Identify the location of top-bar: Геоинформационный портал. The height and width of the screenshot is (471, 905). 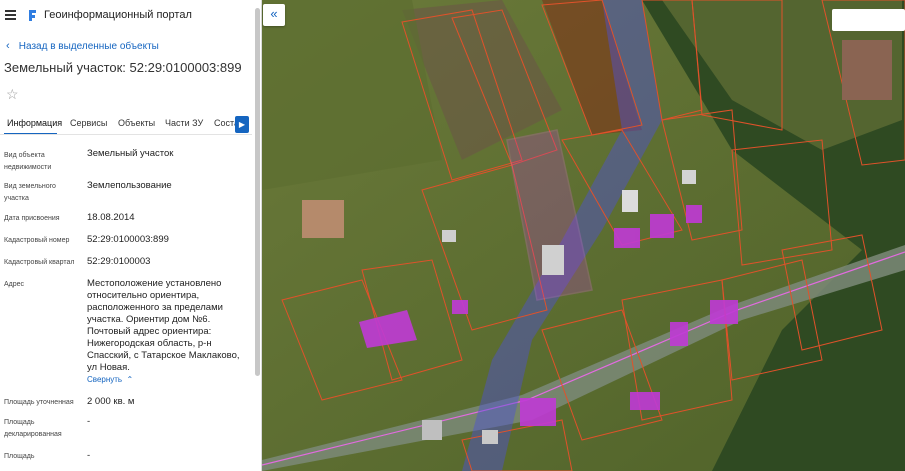
(130, 16).